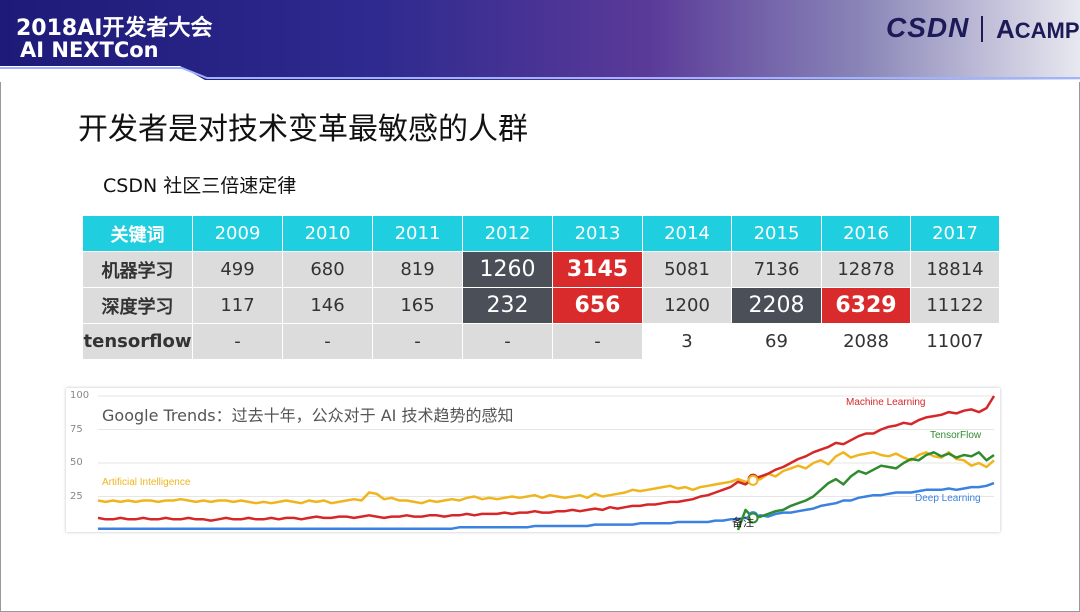 The height and width of the screenshot is (612, 1080). What do you see at coordinates (687, 233) in the screenshot?
I see `header-year: 2014` at bounding box center [687, 233].